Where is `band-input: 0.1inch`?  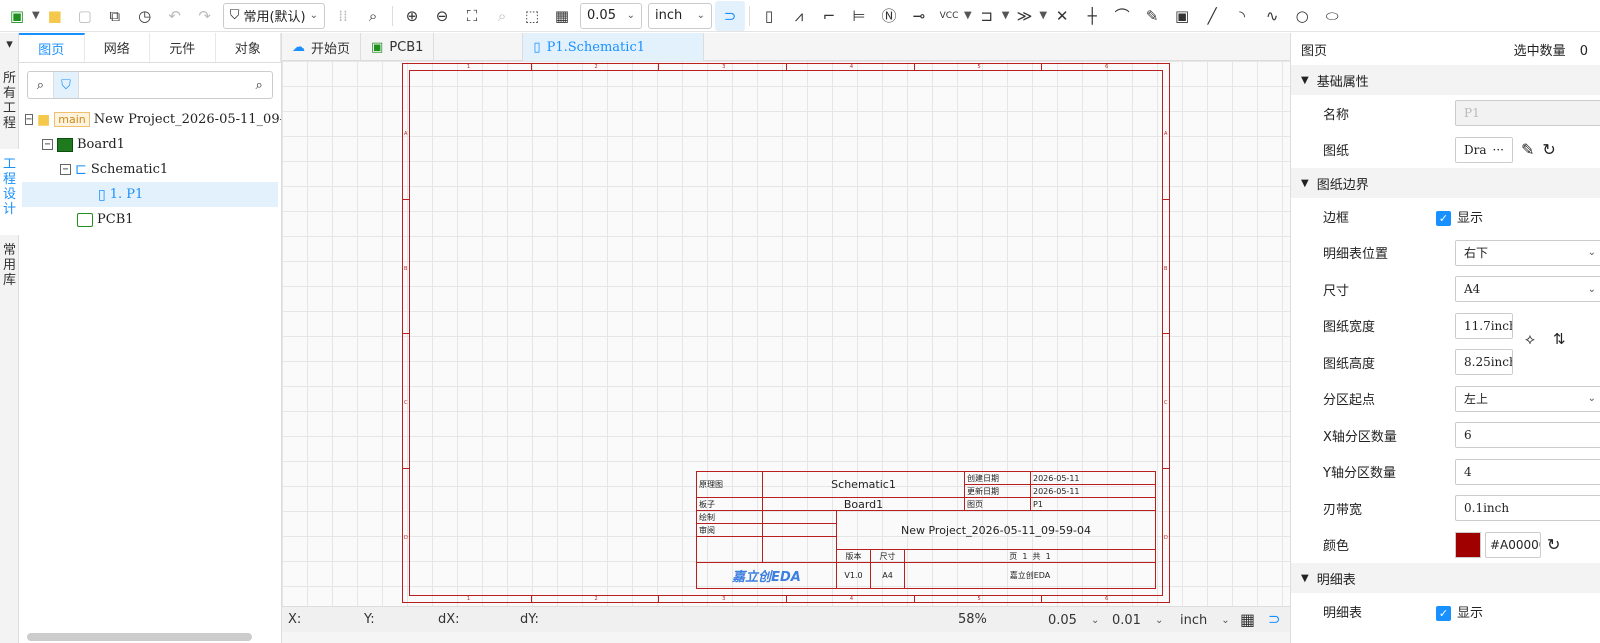
band-input: 0.1inch is located at coordinates (1527, 508).